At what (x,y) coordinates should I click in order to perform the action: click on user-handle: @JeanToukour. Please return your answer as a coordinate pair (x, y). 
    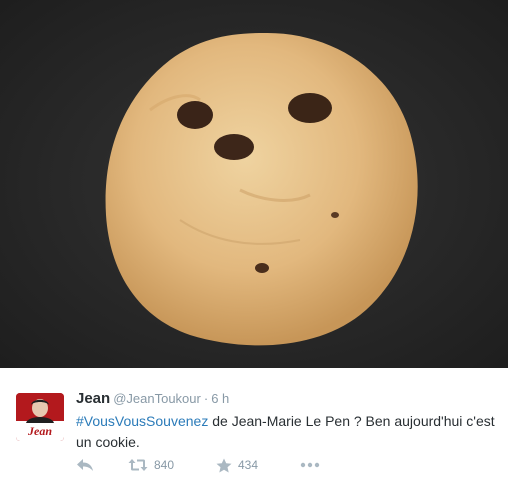
    Looking at the image, I should click on (157, 398).